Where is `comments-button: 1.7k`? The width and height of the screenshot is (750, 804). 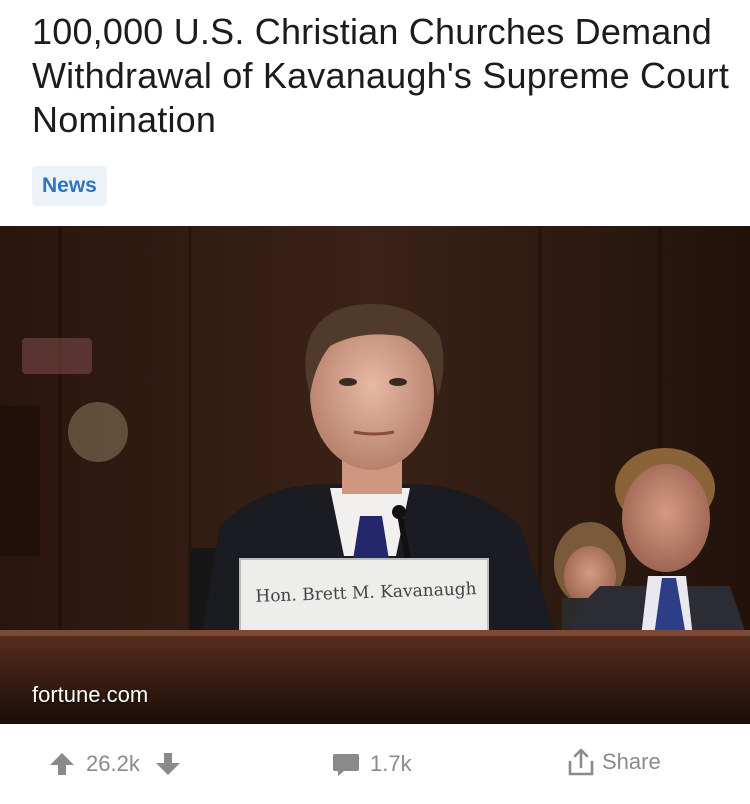
comments-button: 1.7k is located at coordinates (372, 764).